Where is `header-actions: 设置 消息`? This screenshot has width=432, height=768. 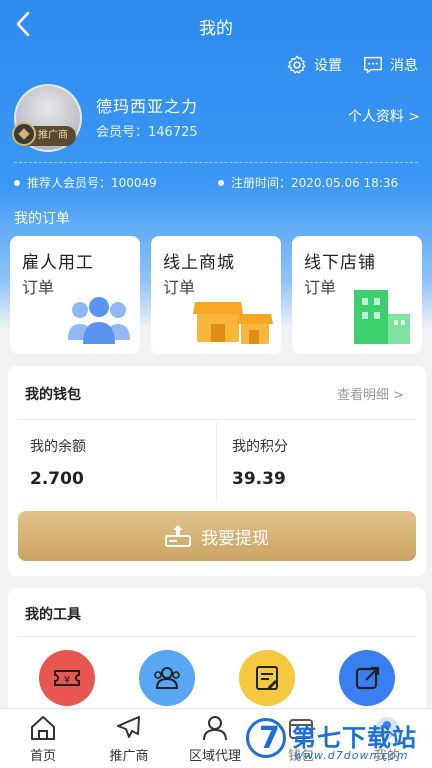 header-actions: 设置 消息 is located at coordinates (352, 65).